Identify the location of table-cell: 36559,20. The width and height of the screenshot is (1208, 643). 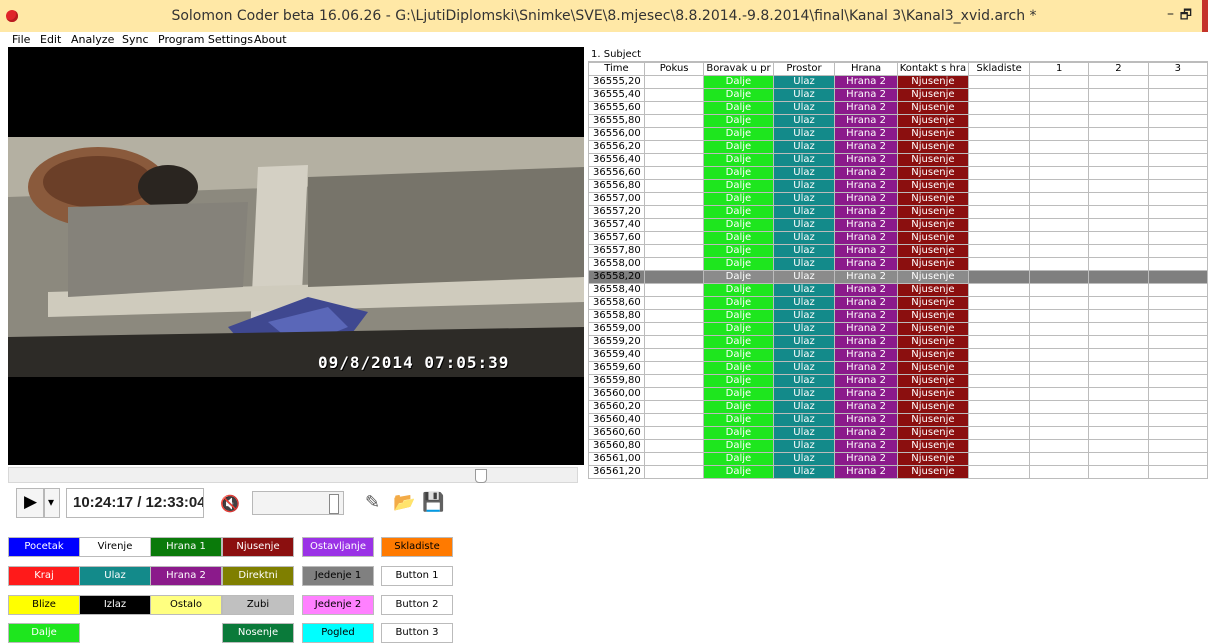
(616, 342).